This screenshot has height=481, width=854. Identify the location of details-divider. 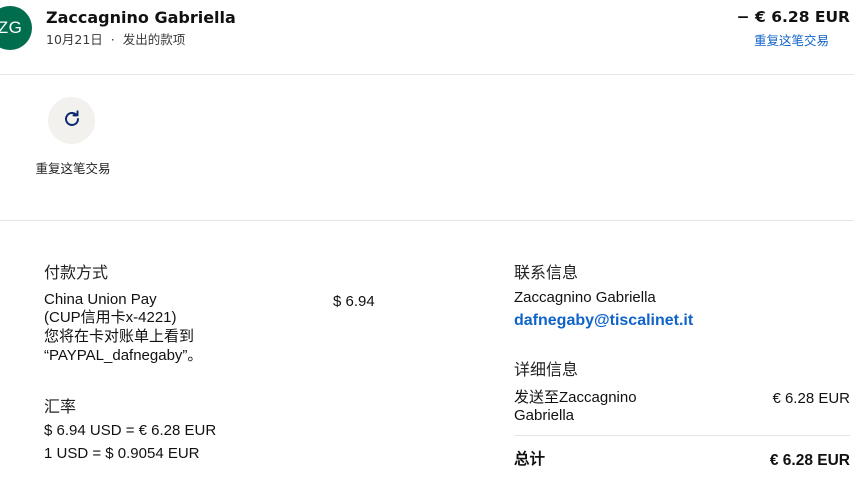
(682, 435).